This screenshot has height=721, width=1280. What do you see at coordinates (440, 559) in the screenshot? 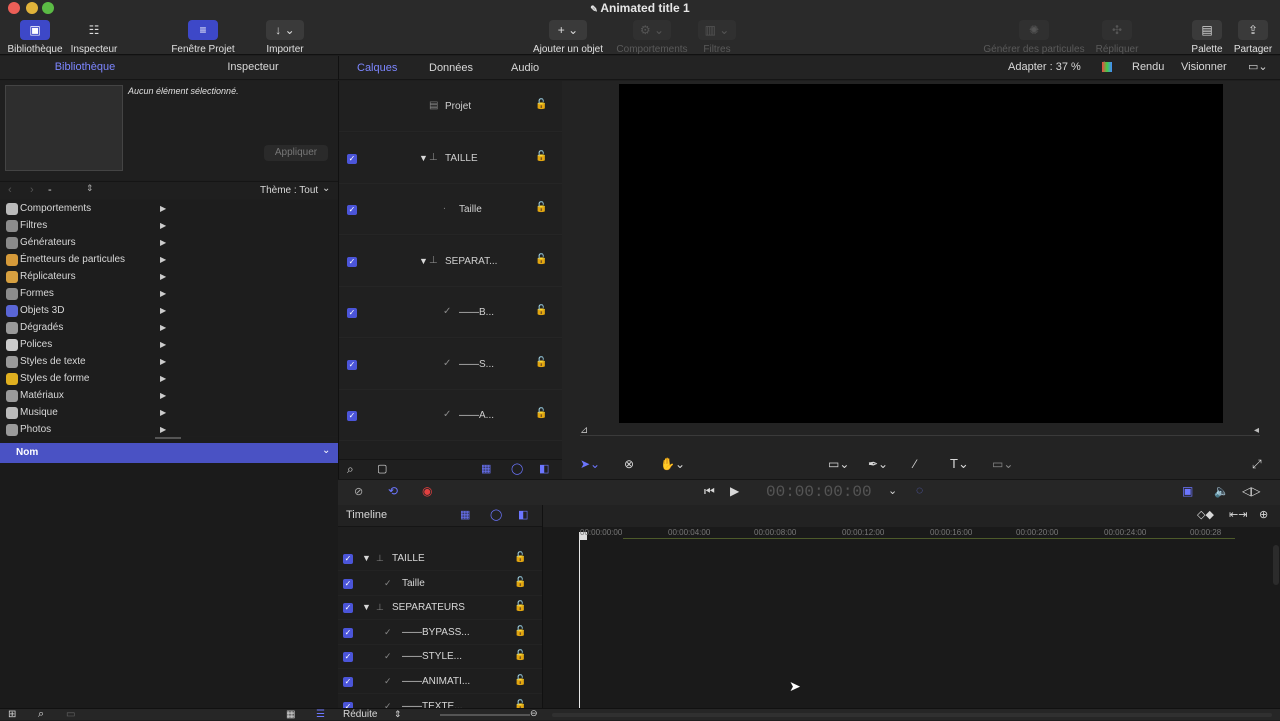
I see `timeline-row: ✓ ▼ ⊥ TAILLE 🔓` at bounding box center [440, 559].